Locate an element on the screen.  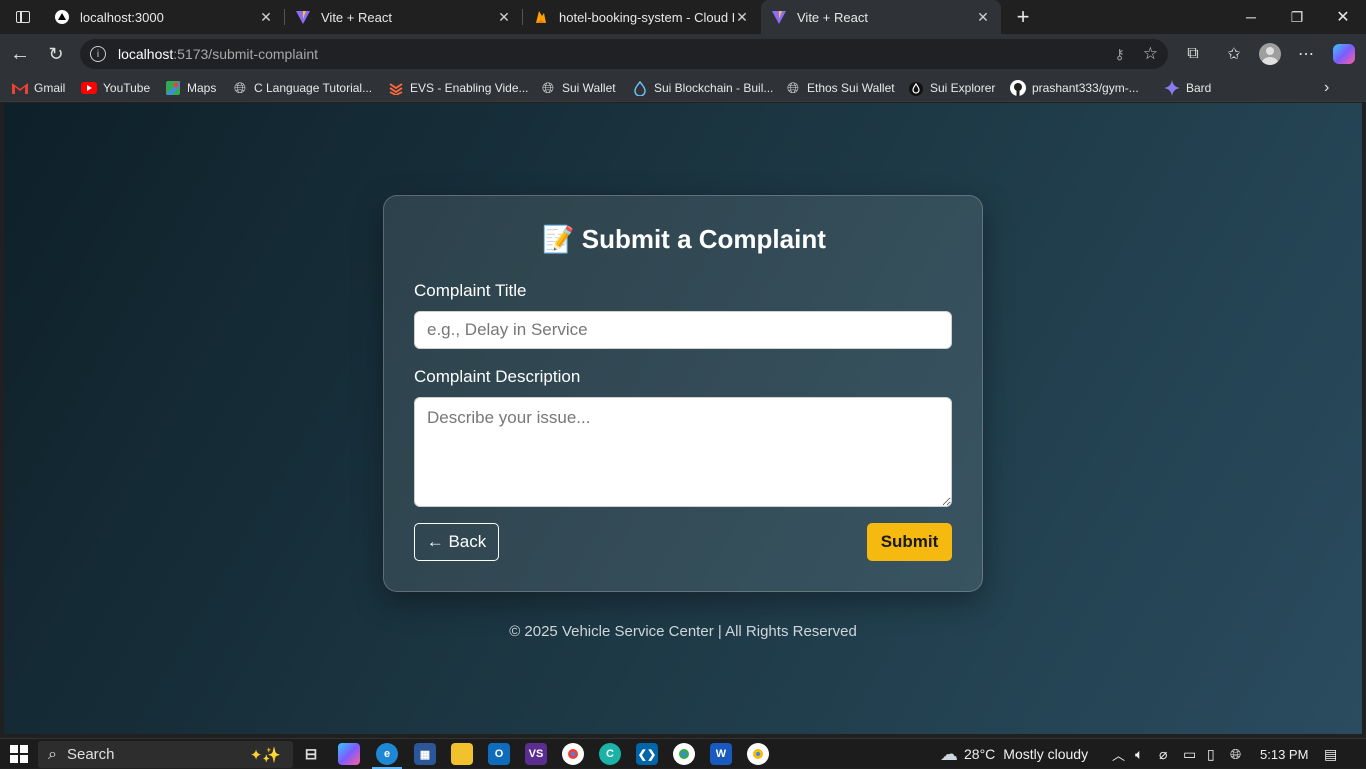
refresh-button: ↻ is located at coordinates (56, 54).